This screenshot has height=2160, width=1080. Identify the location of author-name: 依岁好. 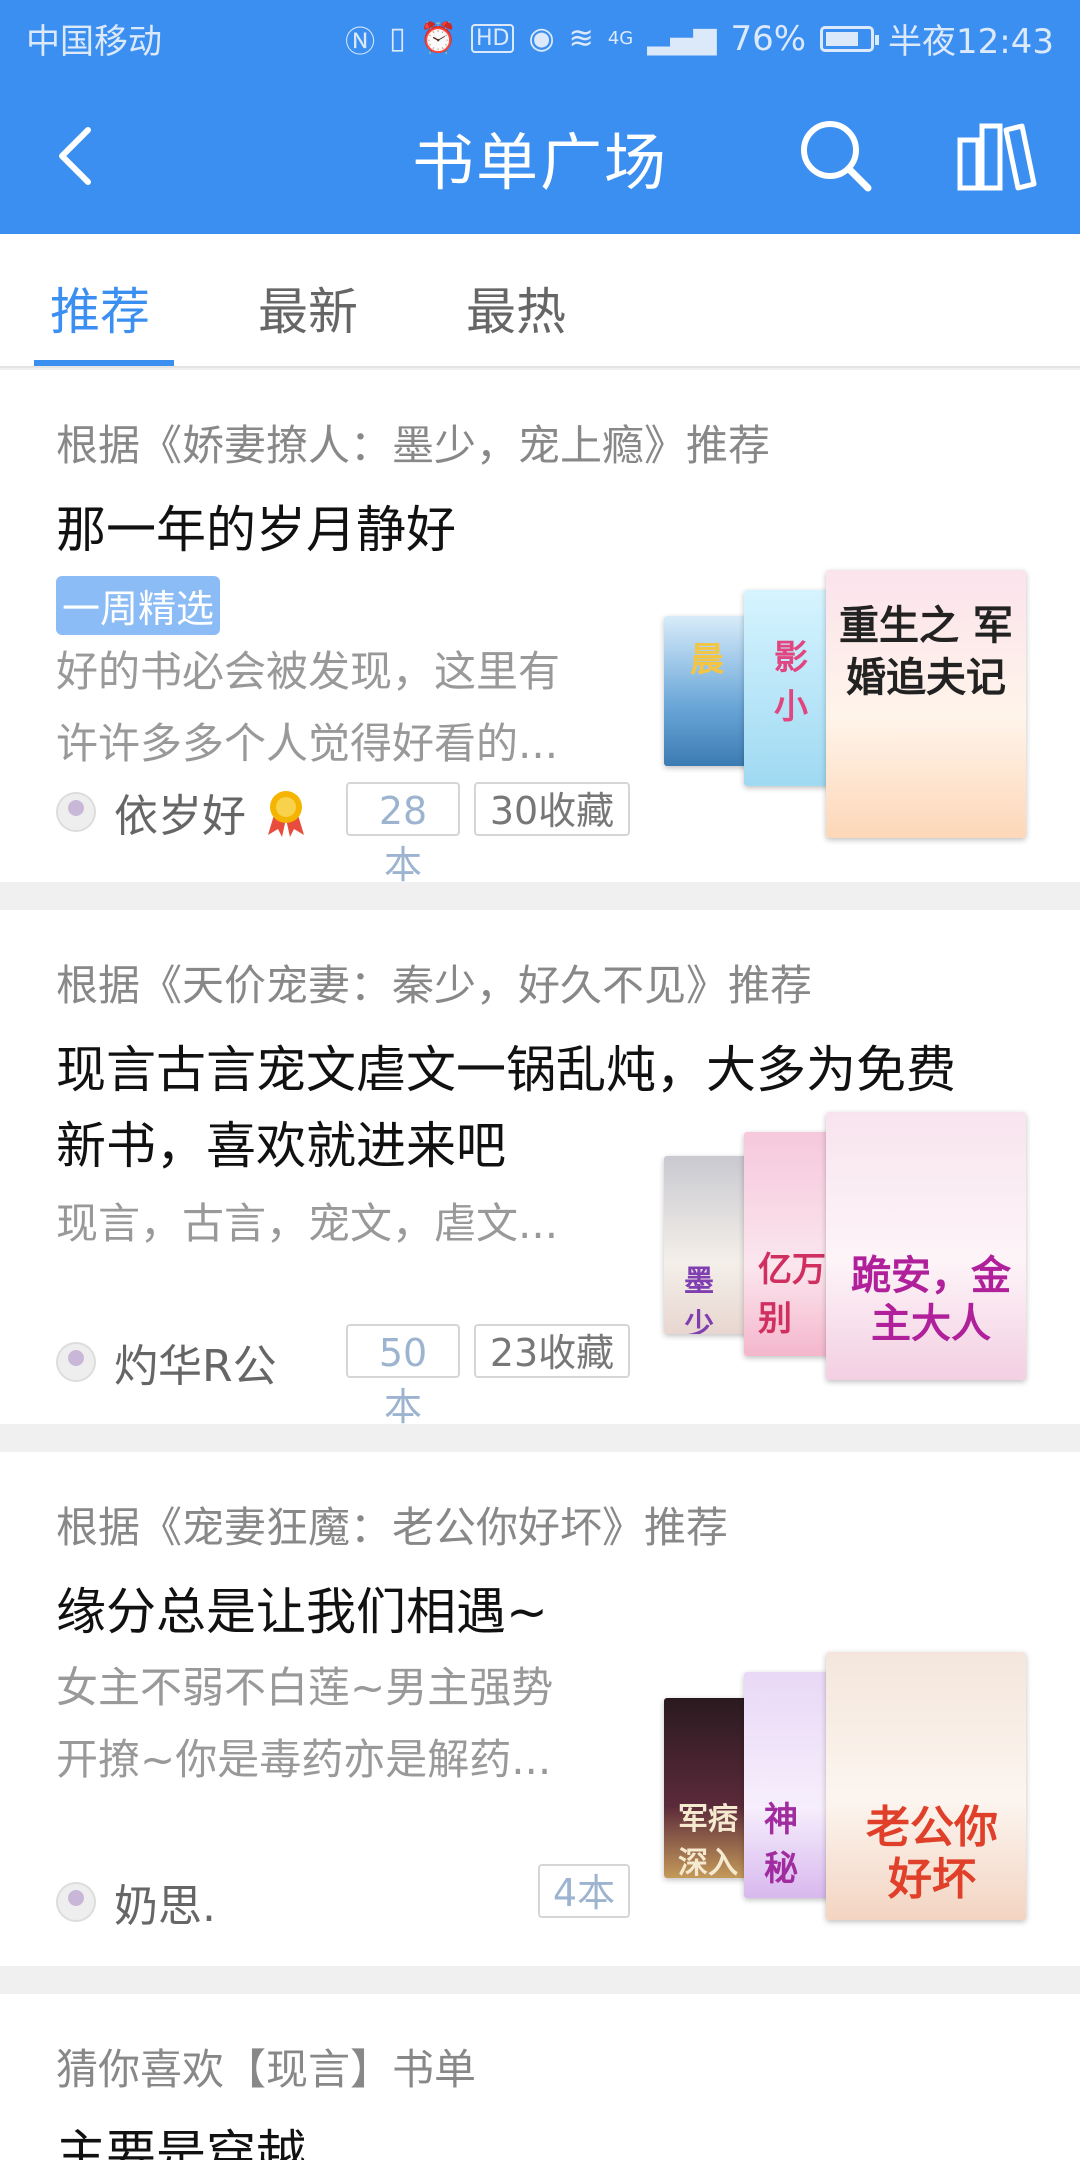
(180, 816).